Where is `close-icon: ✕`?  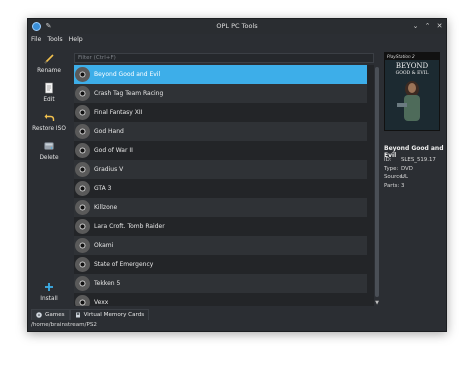
close-icon: ✕ is located at coordinates (439, 26).